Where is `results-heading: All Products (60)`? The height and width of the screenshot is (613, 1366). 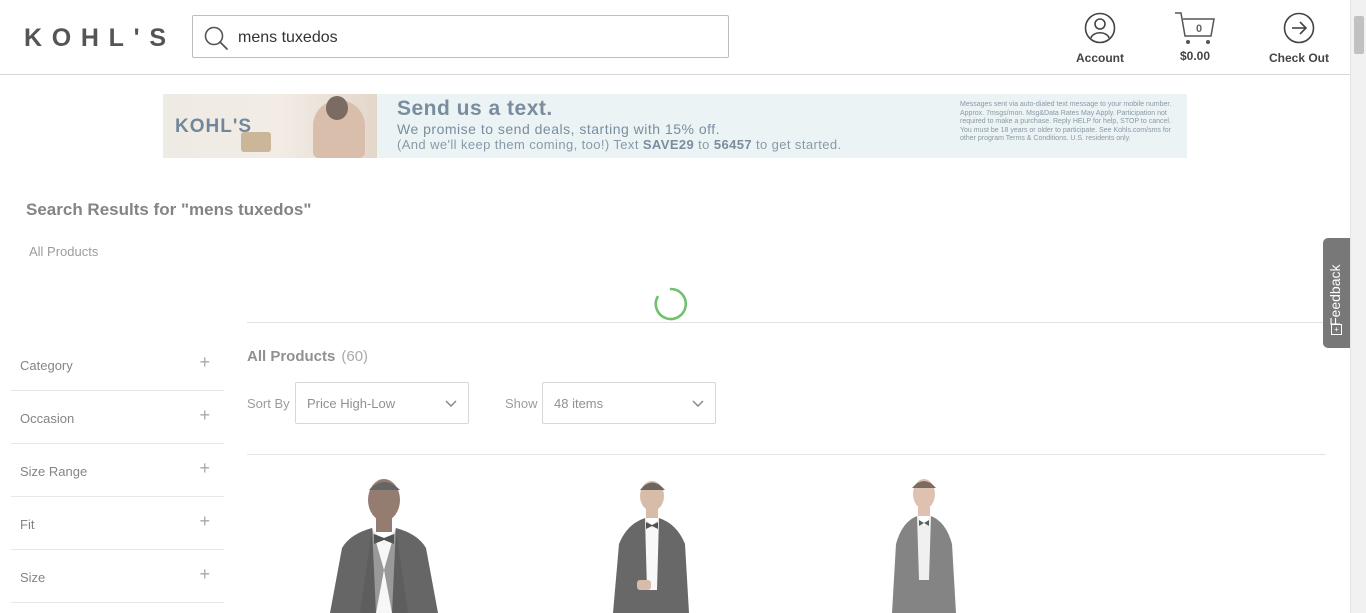
results-heading: All Products (60) is located at coordinates (308, 356).